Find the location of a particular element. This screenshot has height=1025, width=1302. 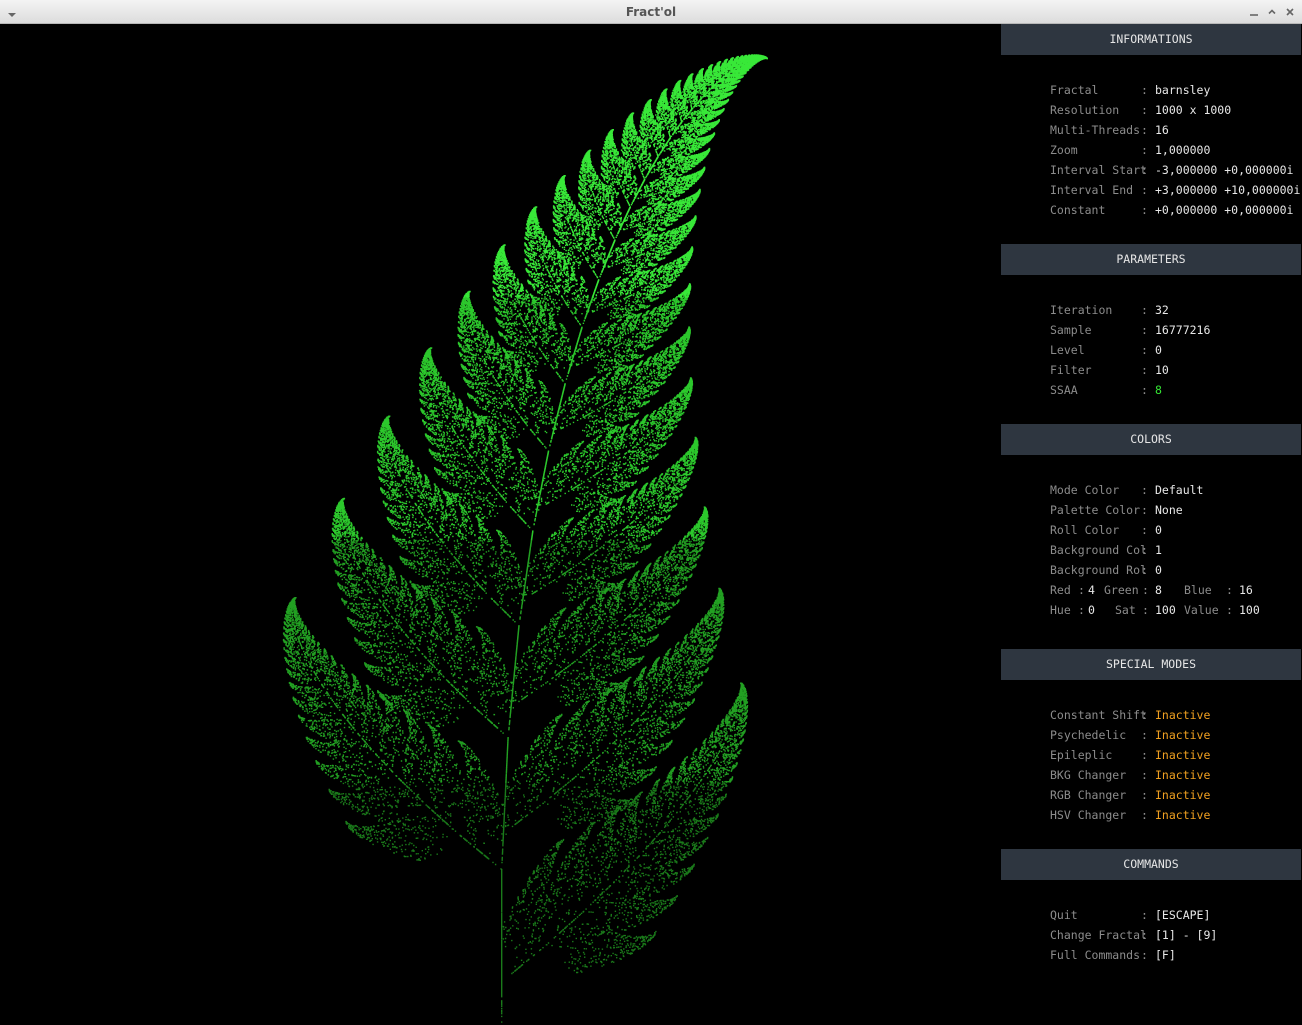

window-titlebar: Fract'ol is located at coordinates (651, 12).